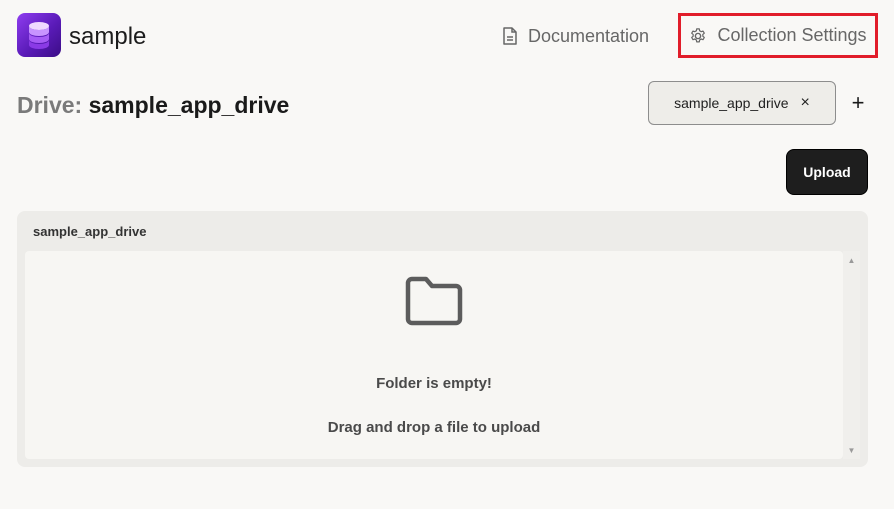 This screenshot has height=509, width=894. Describe the element at coordinates (189, 105) in the screenshot. I see `page-title-name: sample_app_drive` at that location.